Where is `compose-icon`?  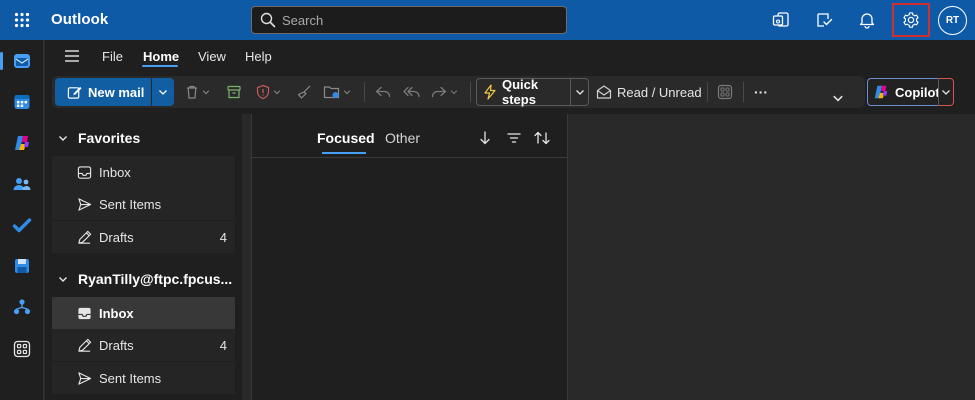
compose-icon is located at coordinates (74, 92).